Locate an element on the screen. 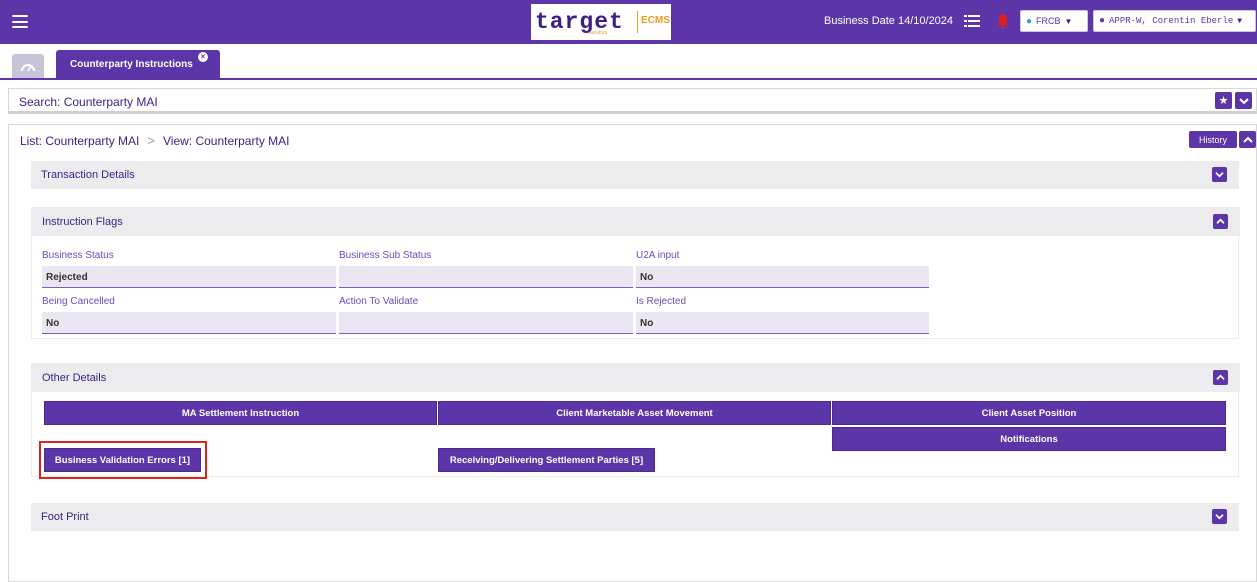 The height and width of the screenshot is (582, 1257). is-rejected-label: Is Rejected is located at coordinates (661, 301).